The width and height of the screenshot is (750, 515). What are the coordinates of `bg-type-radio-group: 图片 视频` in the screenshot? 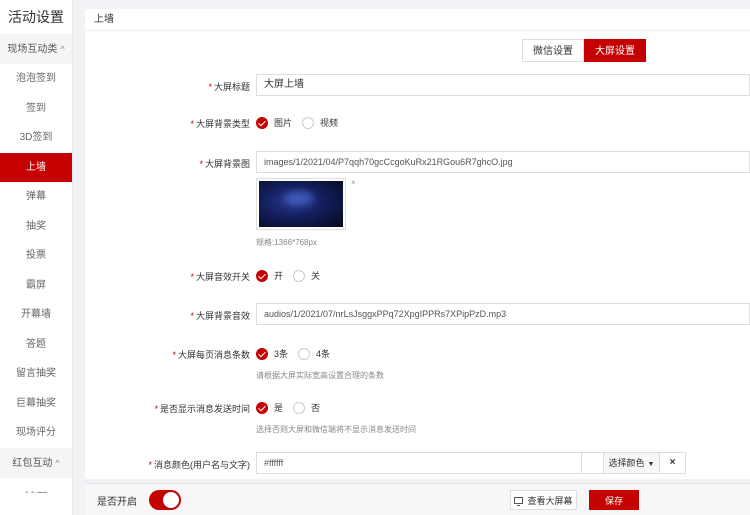 It's located at (302, 122).